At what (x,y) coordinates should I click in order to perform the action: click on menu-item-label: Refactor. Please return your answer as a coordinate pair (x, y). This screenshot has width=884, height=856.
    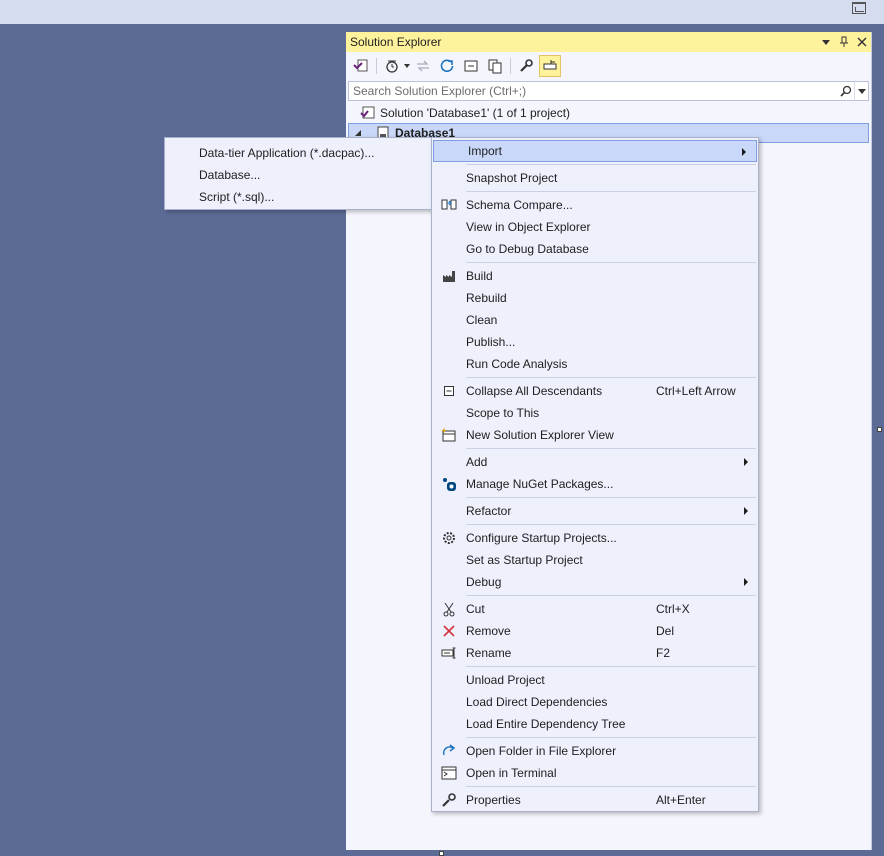
    Looking at the image, I should click on (489, 511).